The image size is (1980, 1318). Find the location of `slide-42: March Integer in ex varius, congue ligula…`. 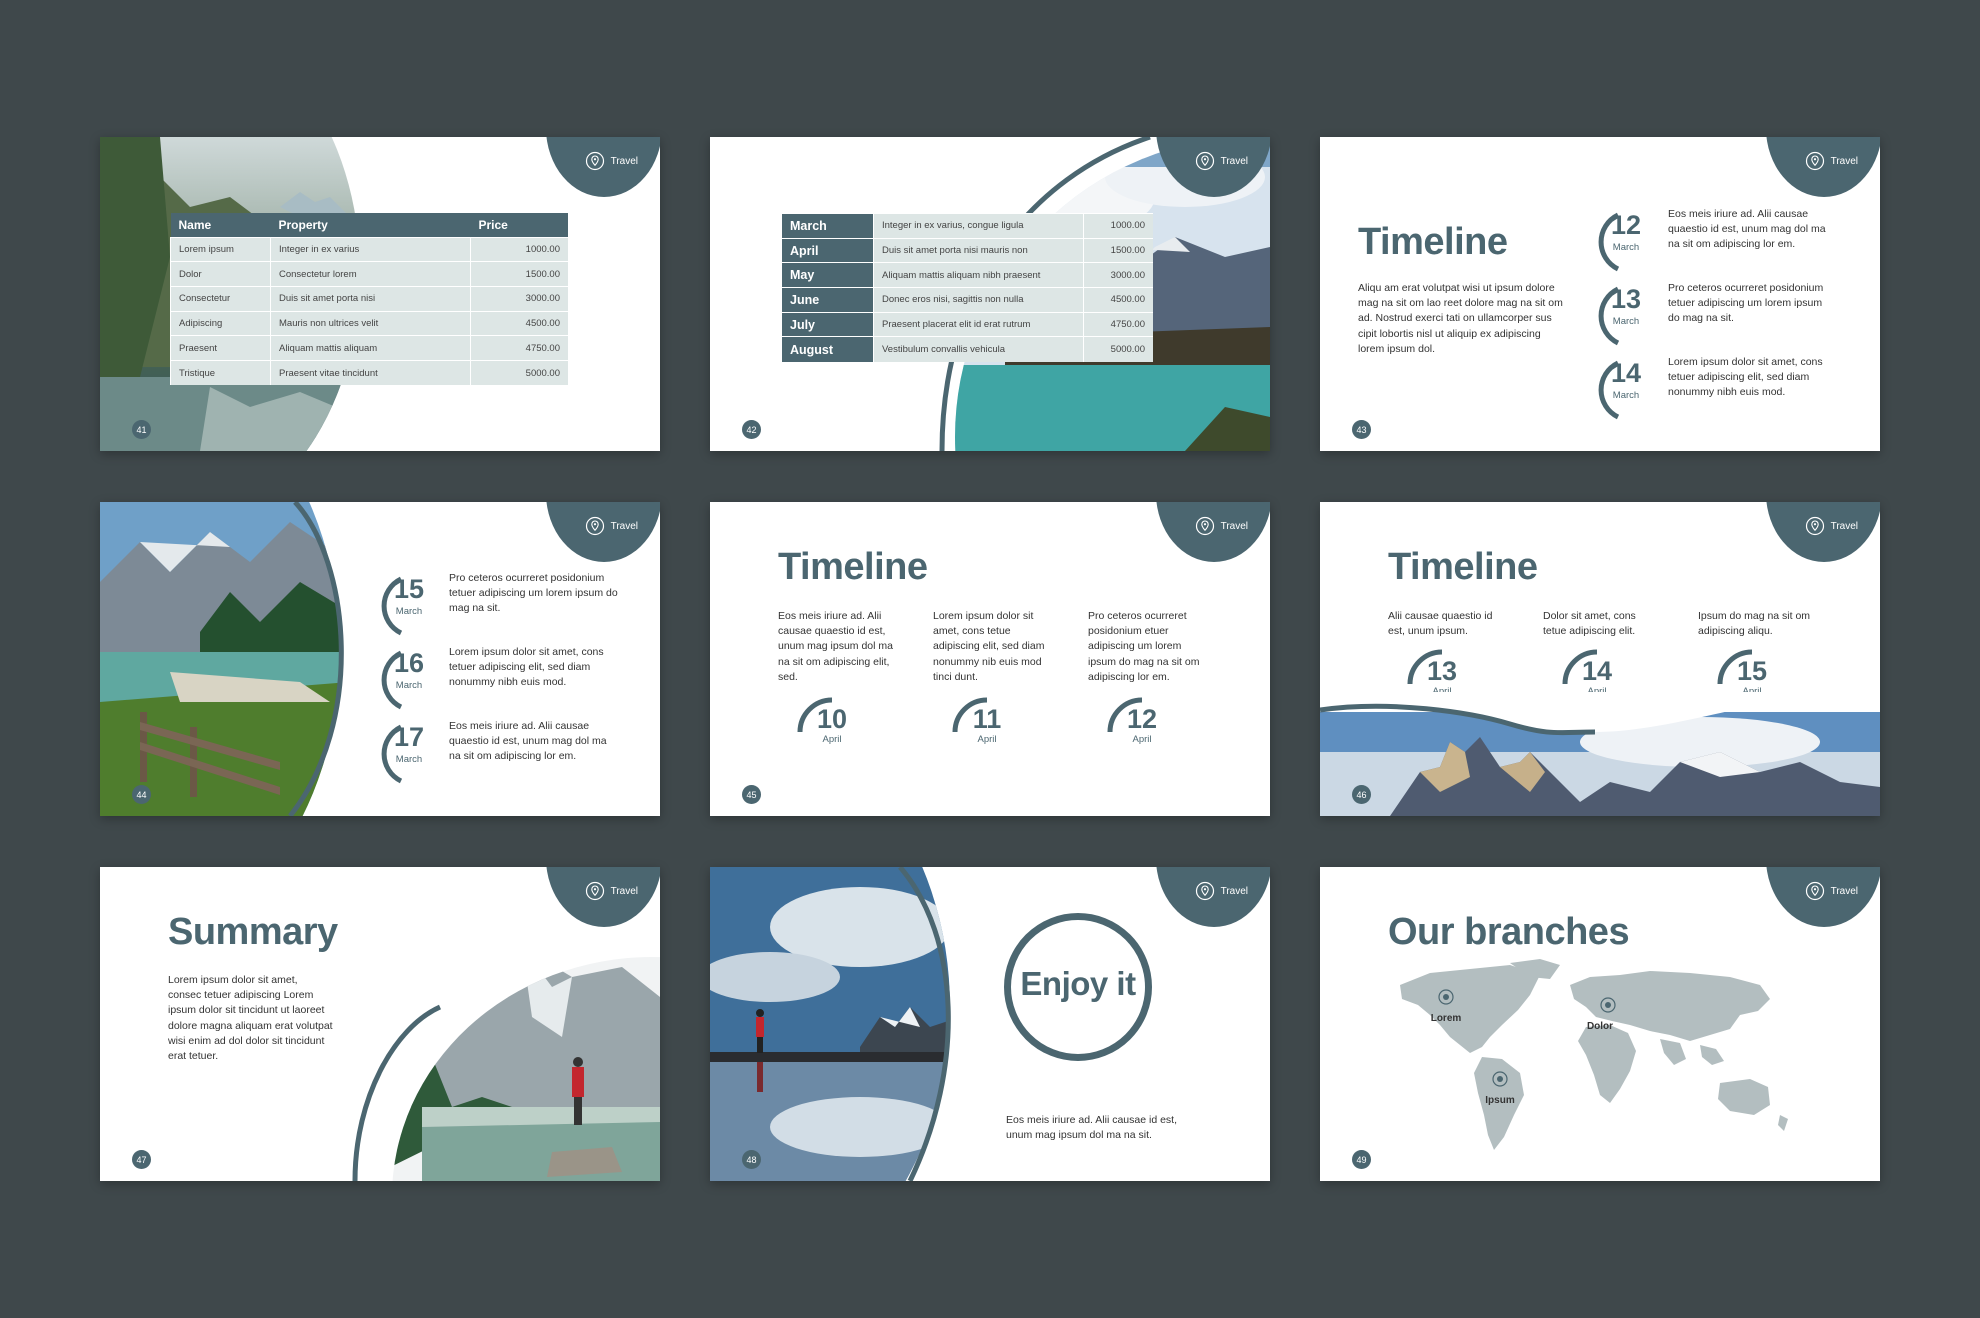

slide-42: March Integer in ex varius, congue ligula… is located at coordinates (990, 294).